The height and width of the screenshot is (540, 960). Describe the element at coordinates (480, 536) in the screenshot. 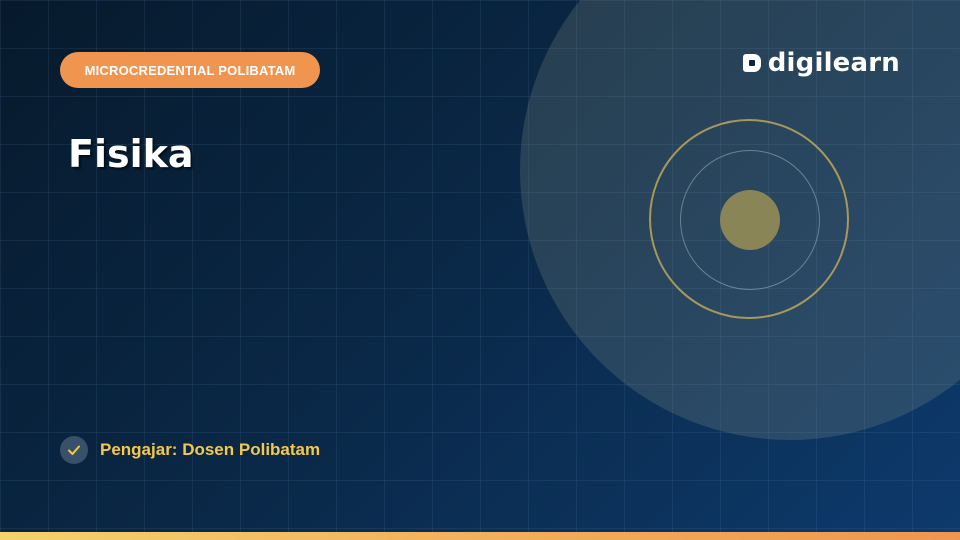

I see `bottom-accent-bar` at that location.